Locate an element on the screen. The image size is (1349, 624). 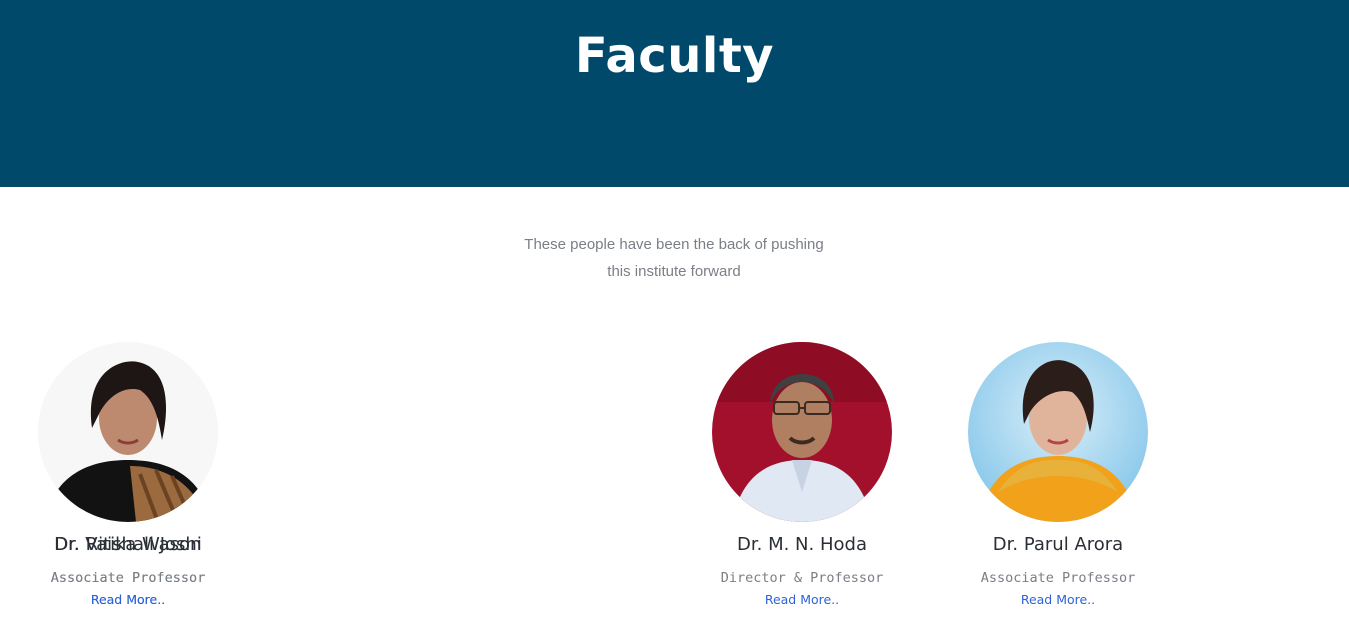
faculty-name: Dr. Ritika Wason is located at coordinates (128, 544).